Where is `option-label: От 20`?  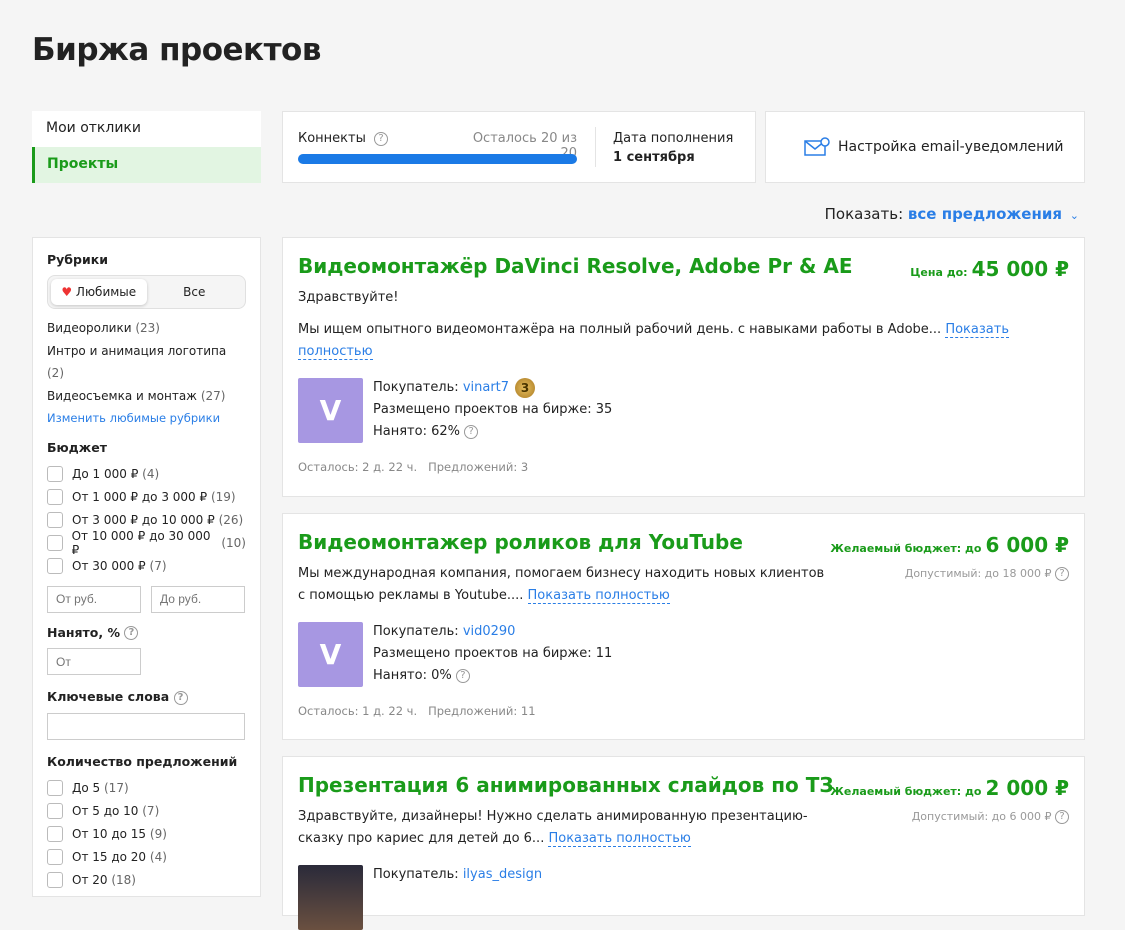
option-label: От 20 is located at coordinates (90, 880).